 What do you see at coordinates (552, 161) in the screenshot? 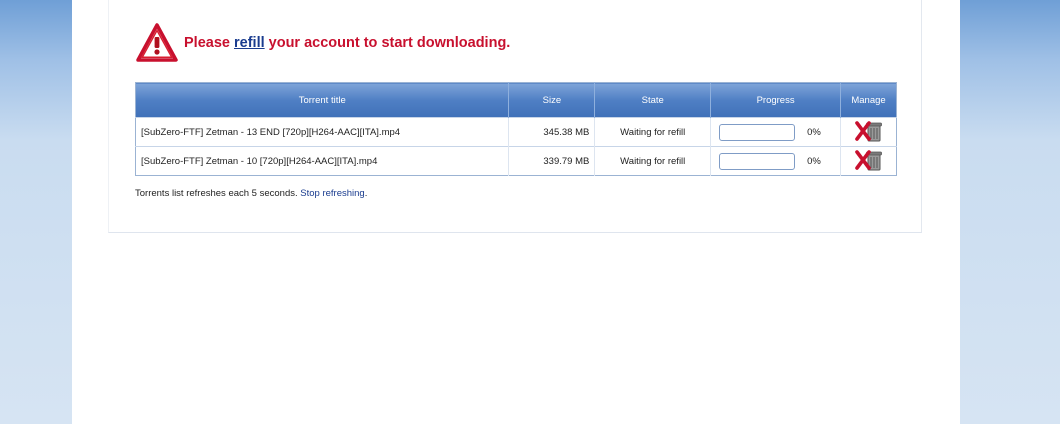
I see `torrent-size: 339.79 MB` at bounding box center [552, 161].